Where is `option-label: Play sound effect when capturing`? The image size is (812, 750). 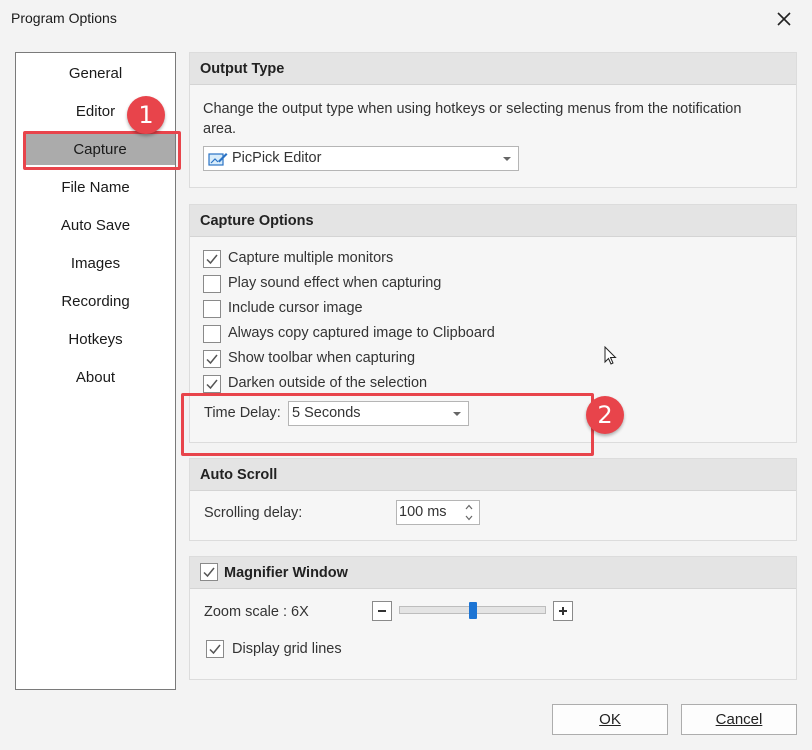 option-label: Play sound effect when capturing is located at coordinates (335, 283).